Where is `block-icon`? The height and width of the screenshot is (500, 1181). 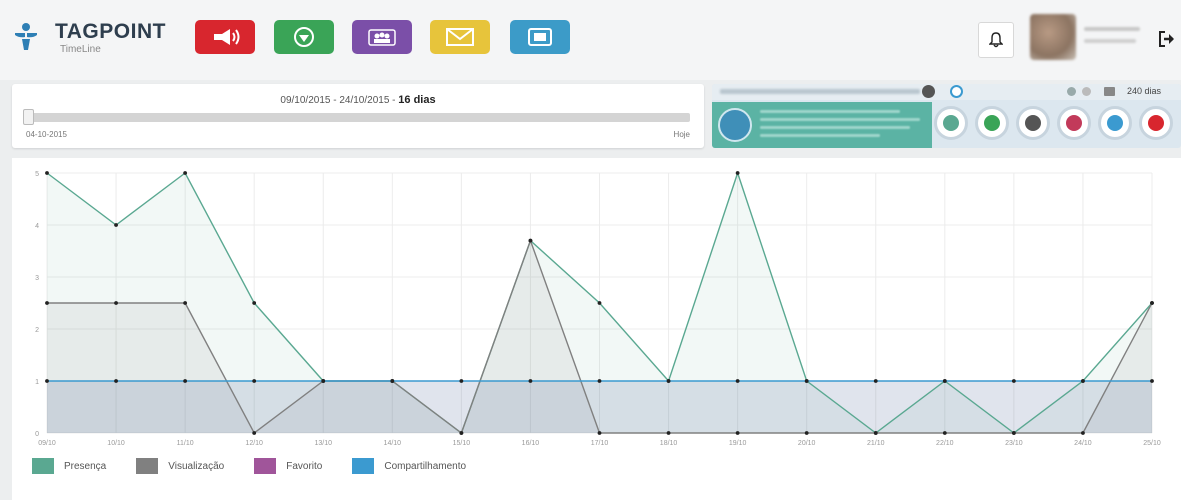 block-icon is located at coordinates (1156, 123).